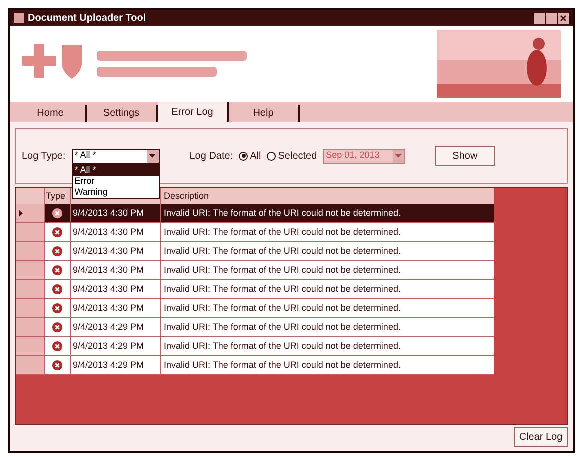  What do you see at coordinates (115, 192) in the screenshot?
I see `dropdown-option: Warning` at bounding box center [115, 192].